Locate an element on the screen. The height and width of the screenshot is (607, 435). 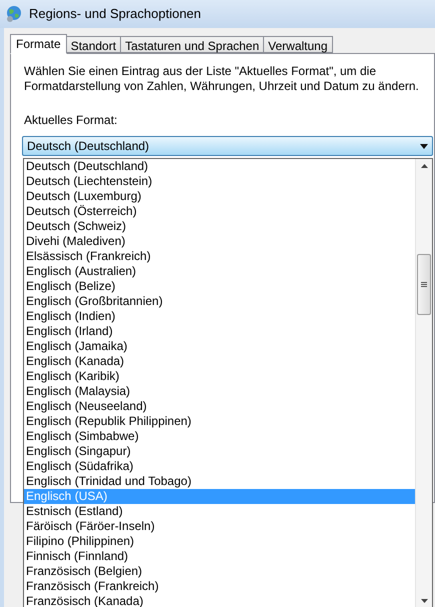
scrollbar is located at coordinates (423, 383).